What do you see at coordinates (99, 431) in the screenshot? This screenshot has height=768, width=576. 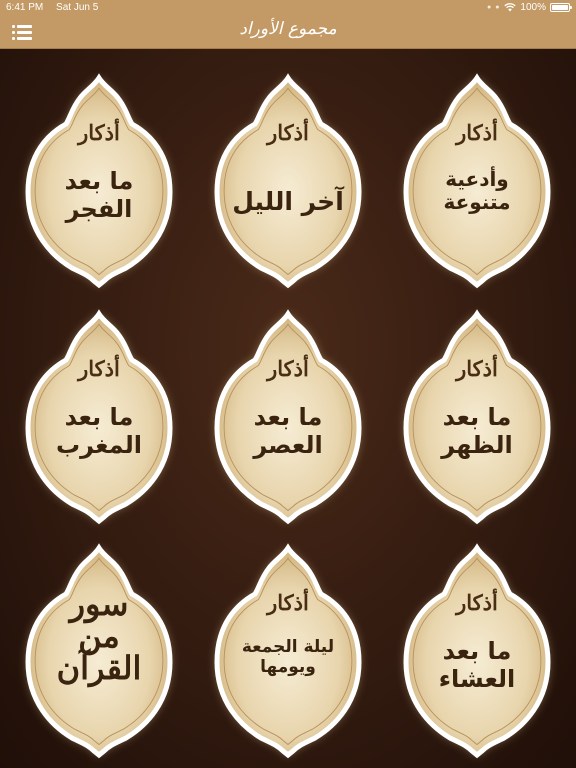 I see `card-label: ما بعد المغرب` at bounding box center [99, 431].